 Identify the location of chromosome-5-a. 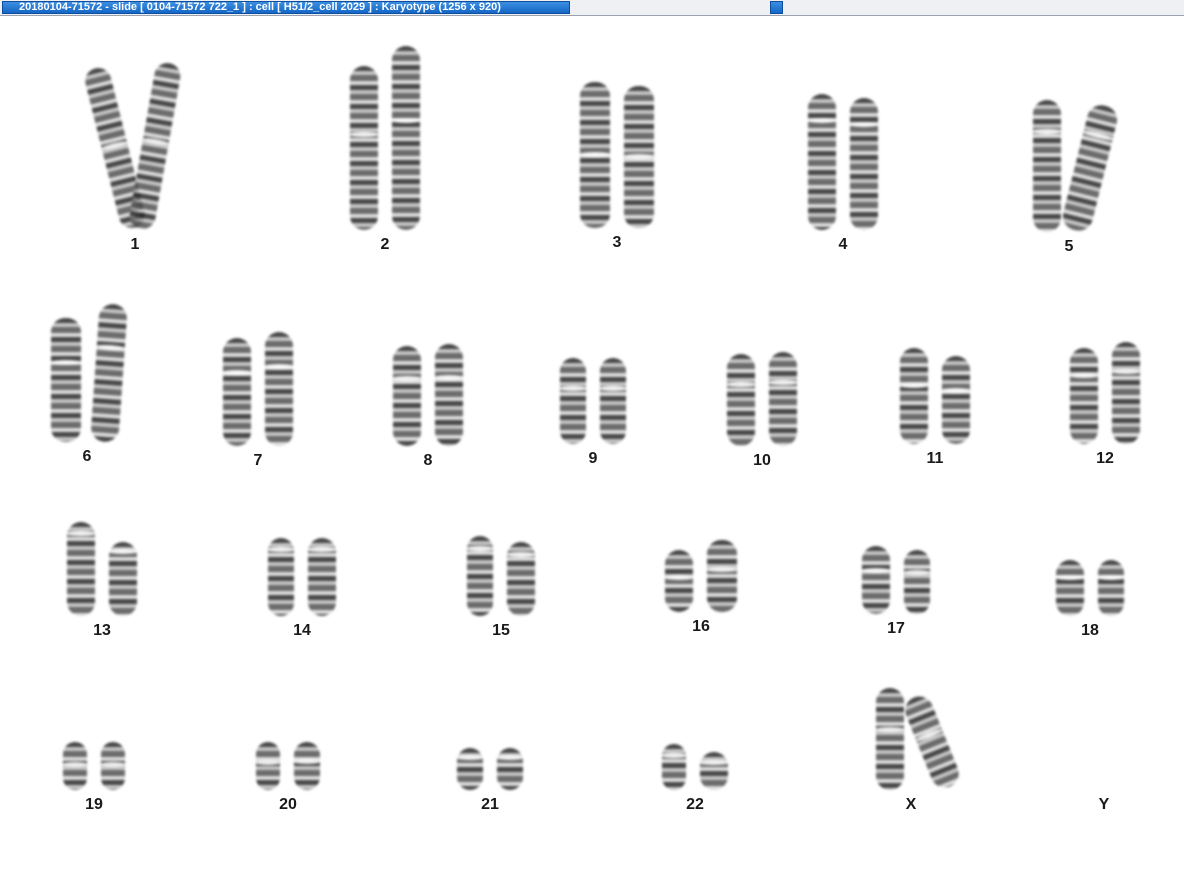
(1047, 166).